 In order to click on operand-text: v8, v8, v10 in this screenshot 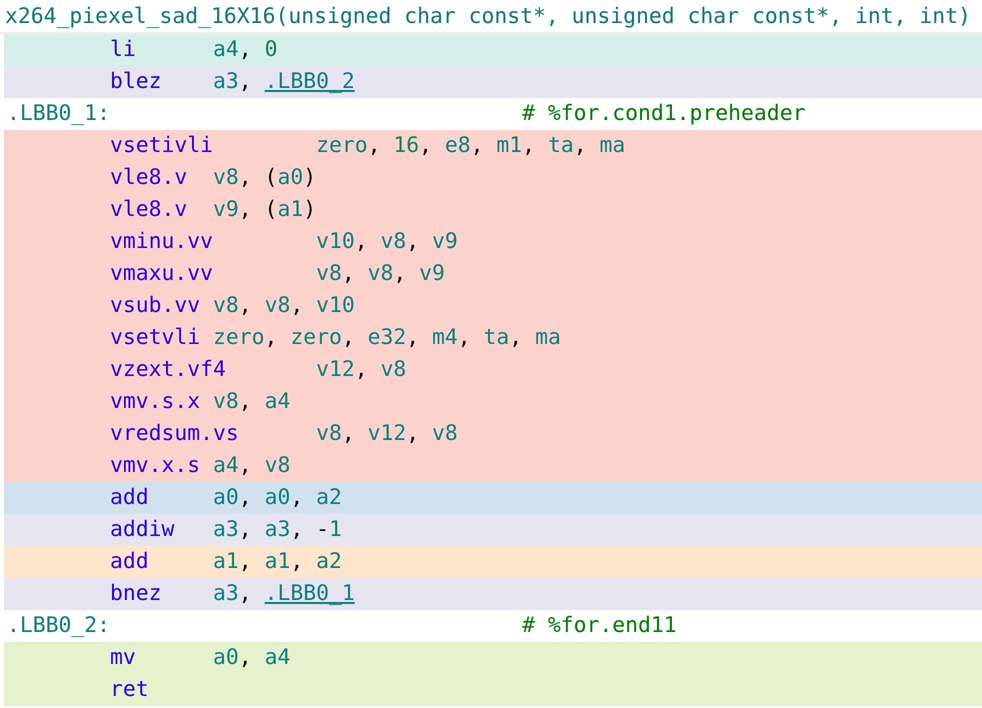, I will do `click(284, 306)`.